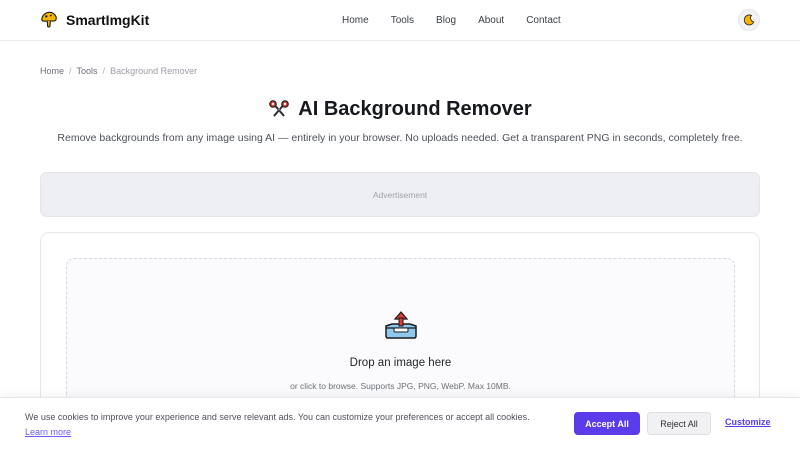  I want to click on learn-more-link: Learn more, so click(48, 432).